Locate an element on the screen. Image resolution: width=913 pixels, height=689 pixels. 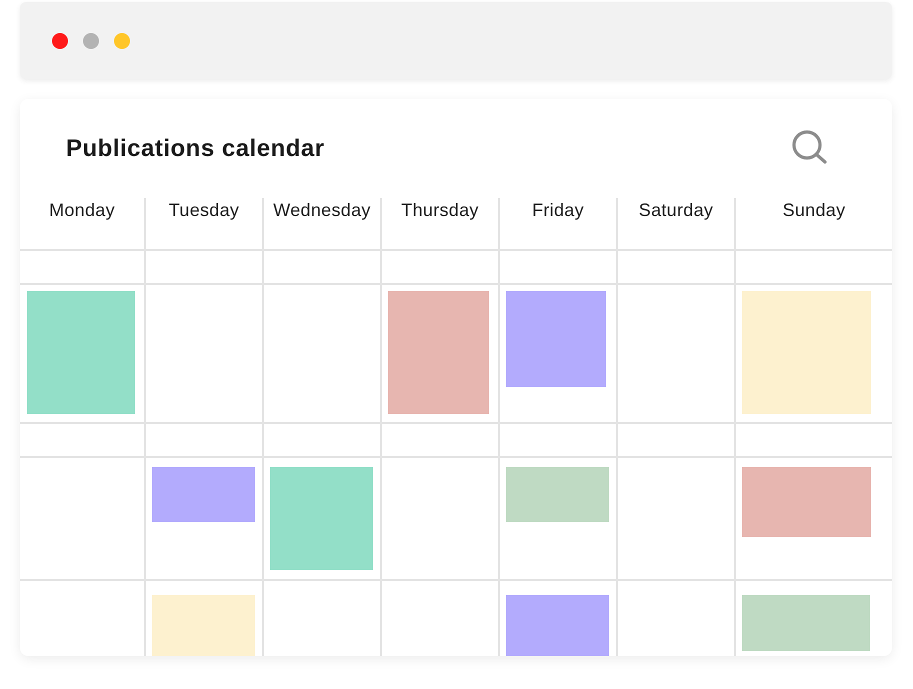
day-header: Sunday is located at coordinates (814, 210).